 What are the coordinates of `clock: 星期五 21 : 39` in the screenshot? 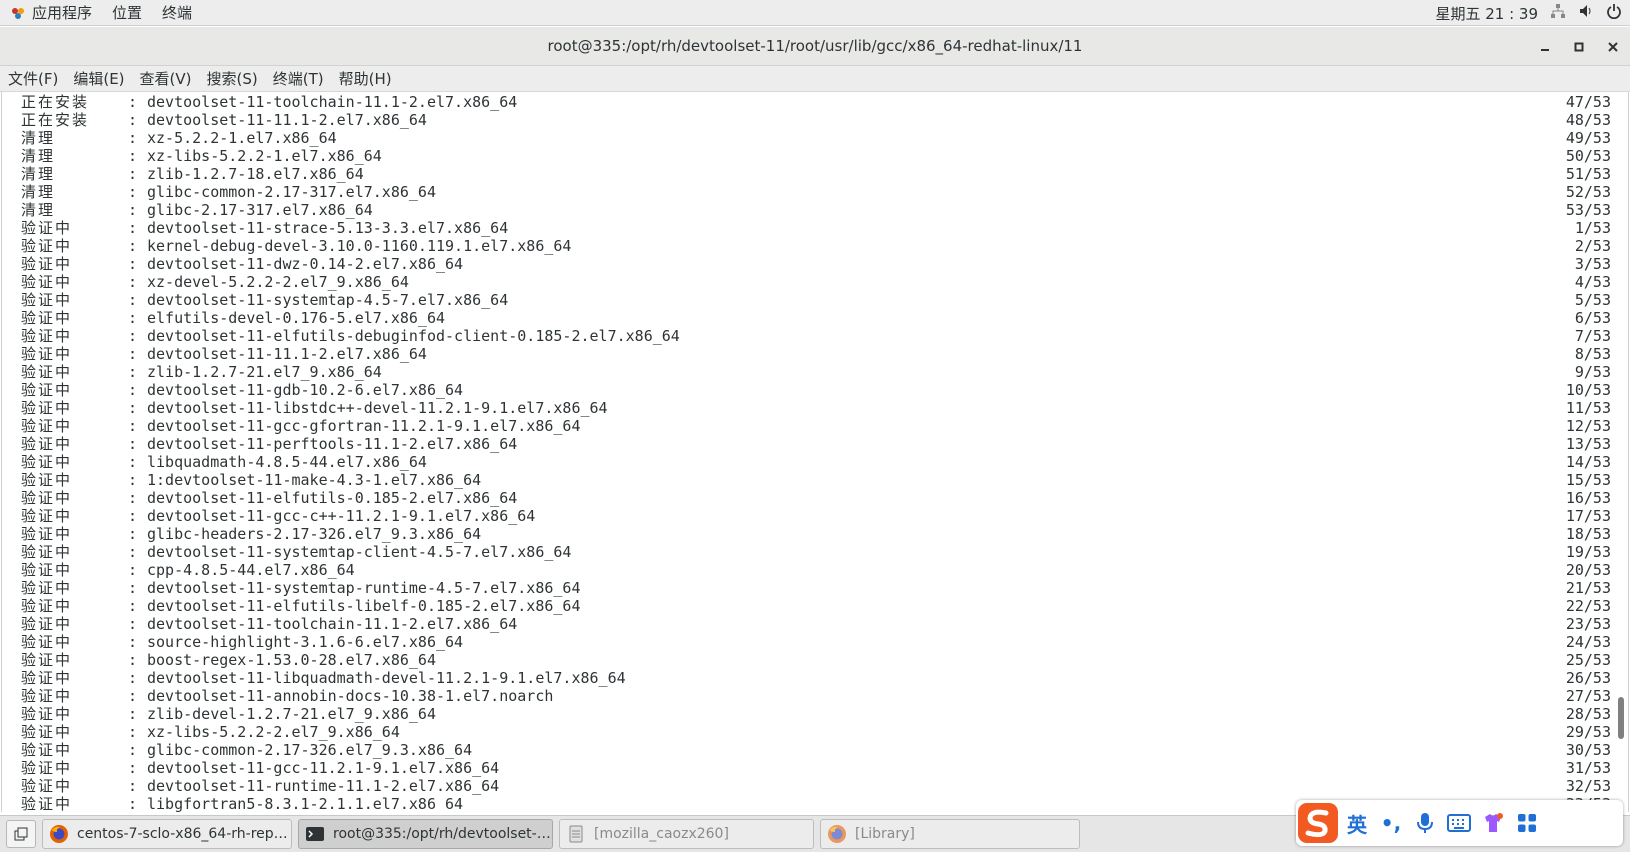 It's located at (1486, 13).